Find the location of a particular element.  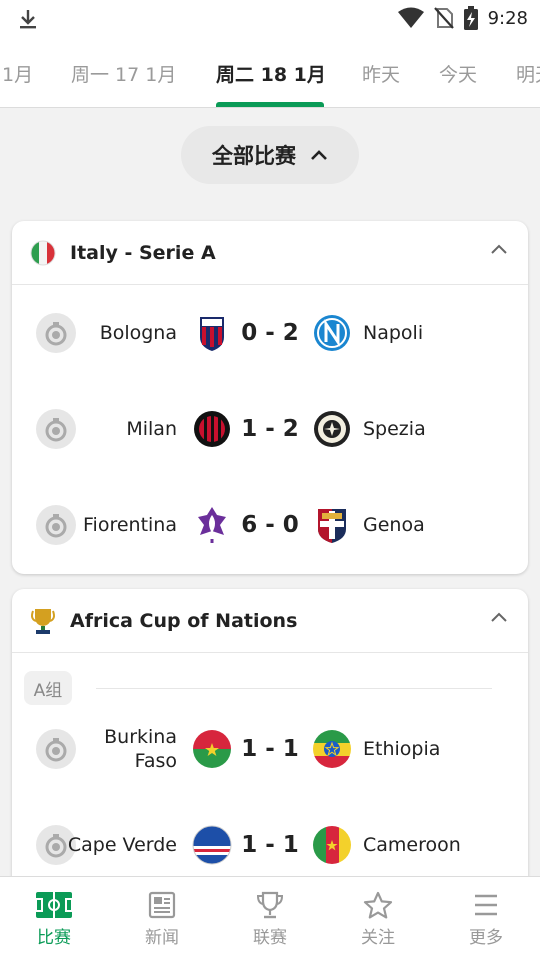

genoa-crest-icon is located at coordinates (332, 526).